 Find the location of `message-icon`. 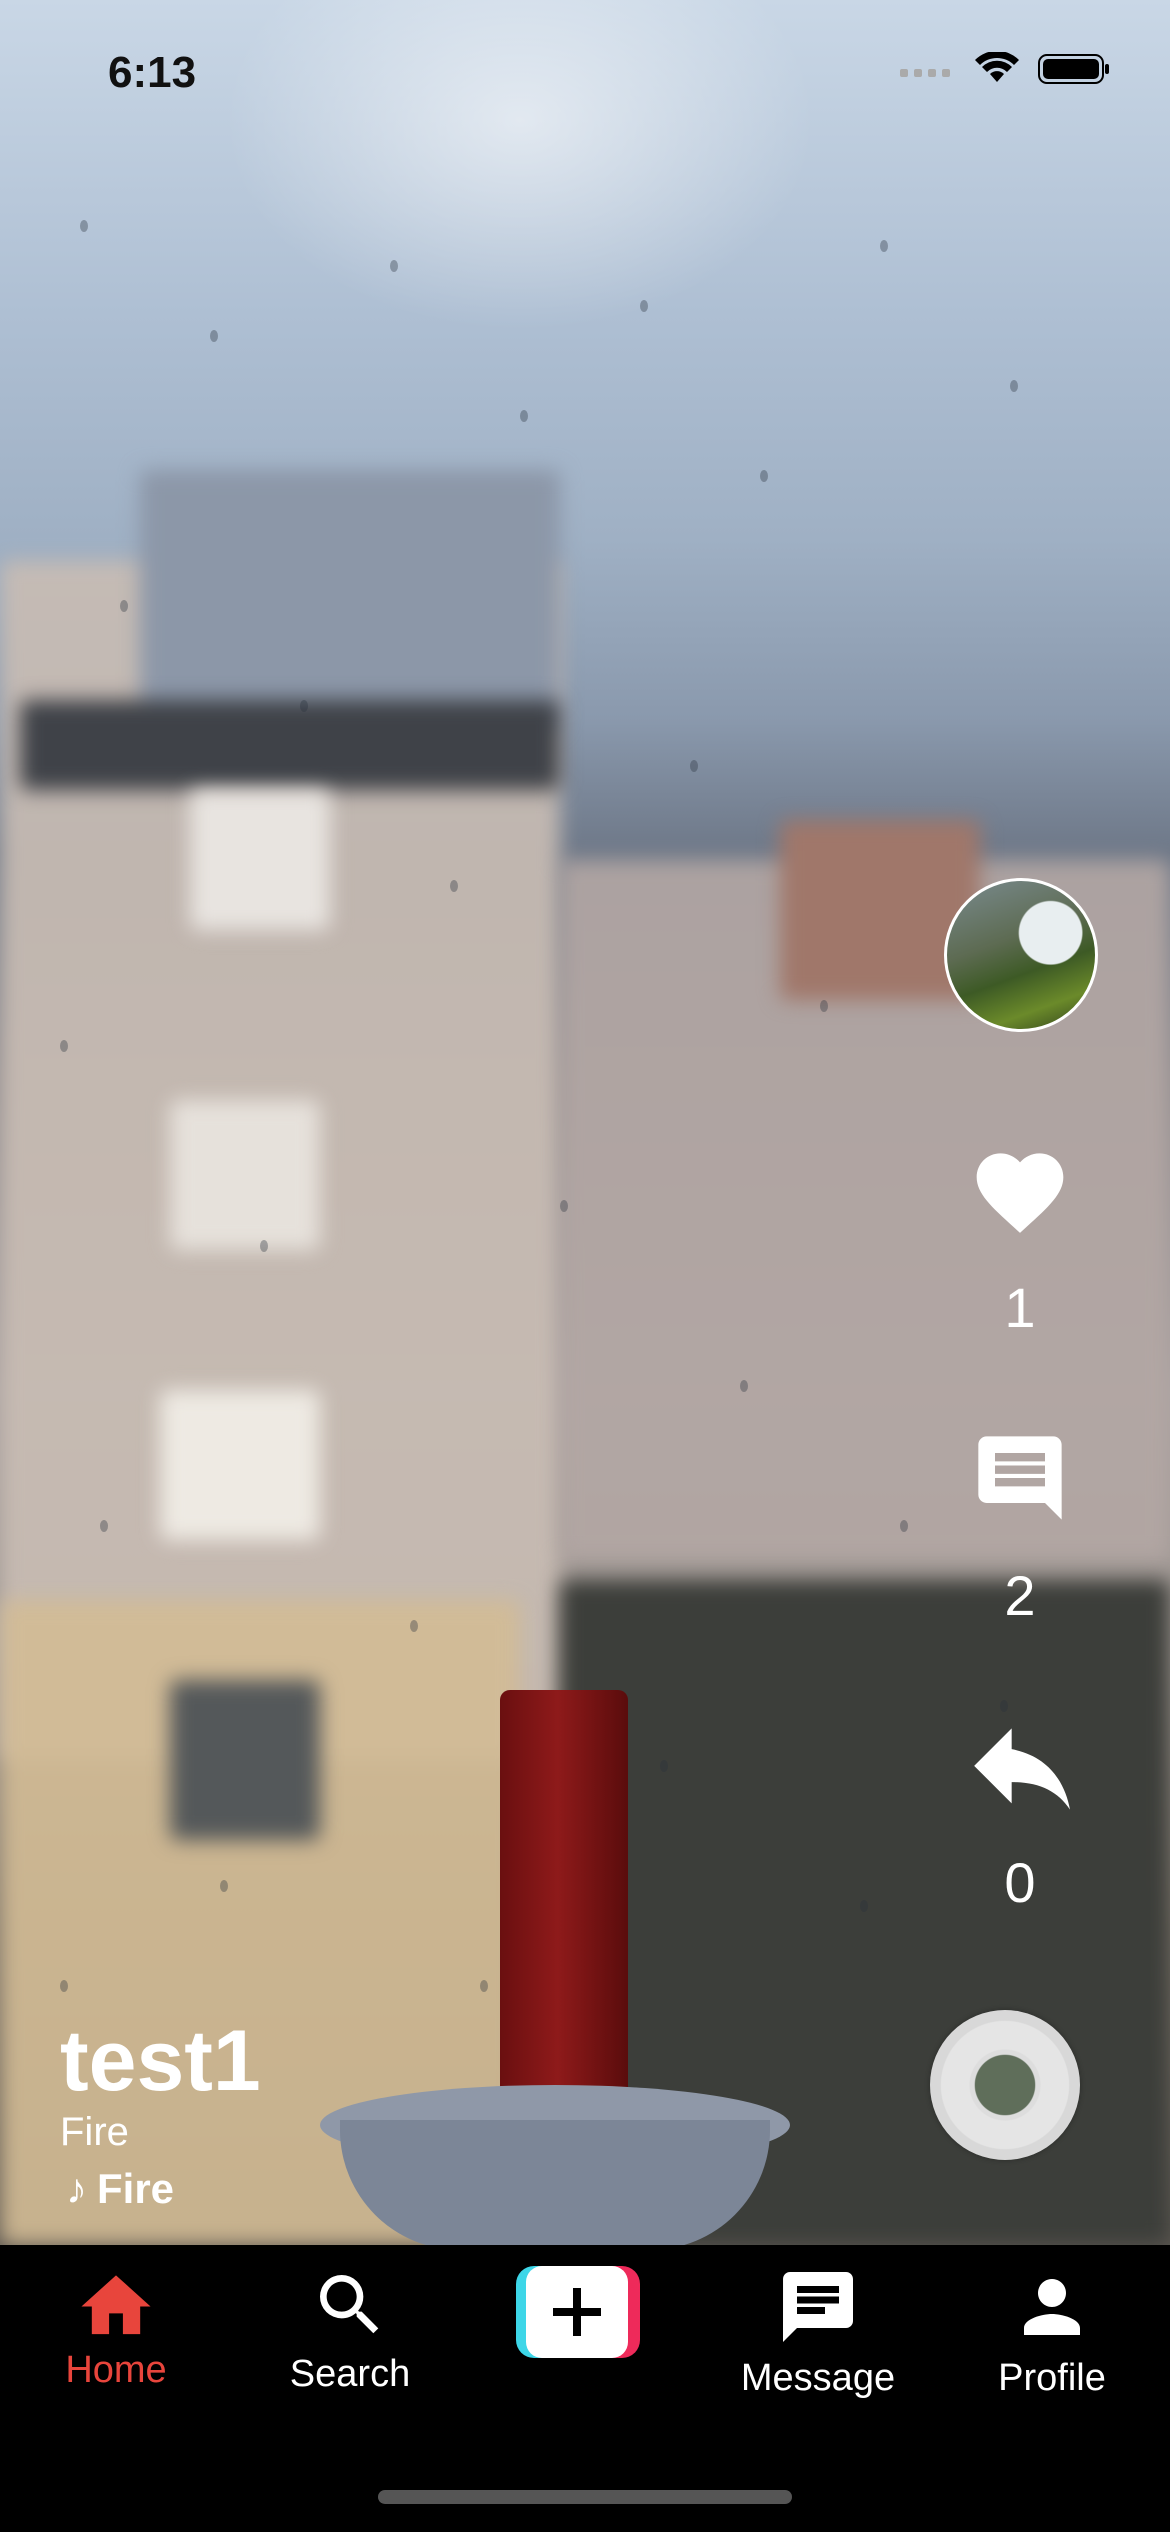

message-icon is located at coordinates (818, 2307).